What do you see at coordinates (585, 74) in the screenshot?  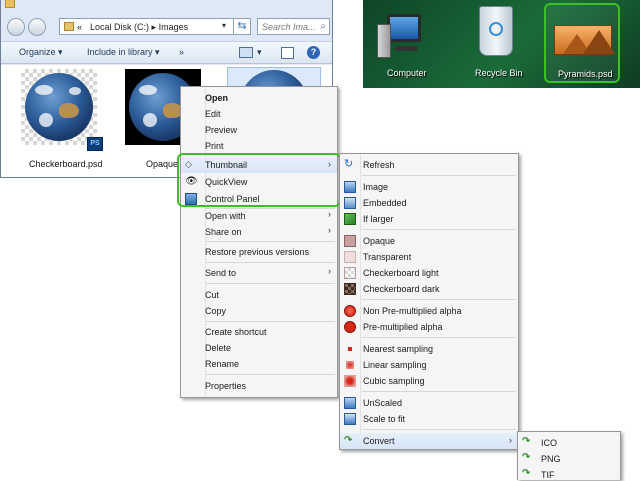 I see `desktop-icon-label: Pyramids.psd` at bounding box center [585, 74].